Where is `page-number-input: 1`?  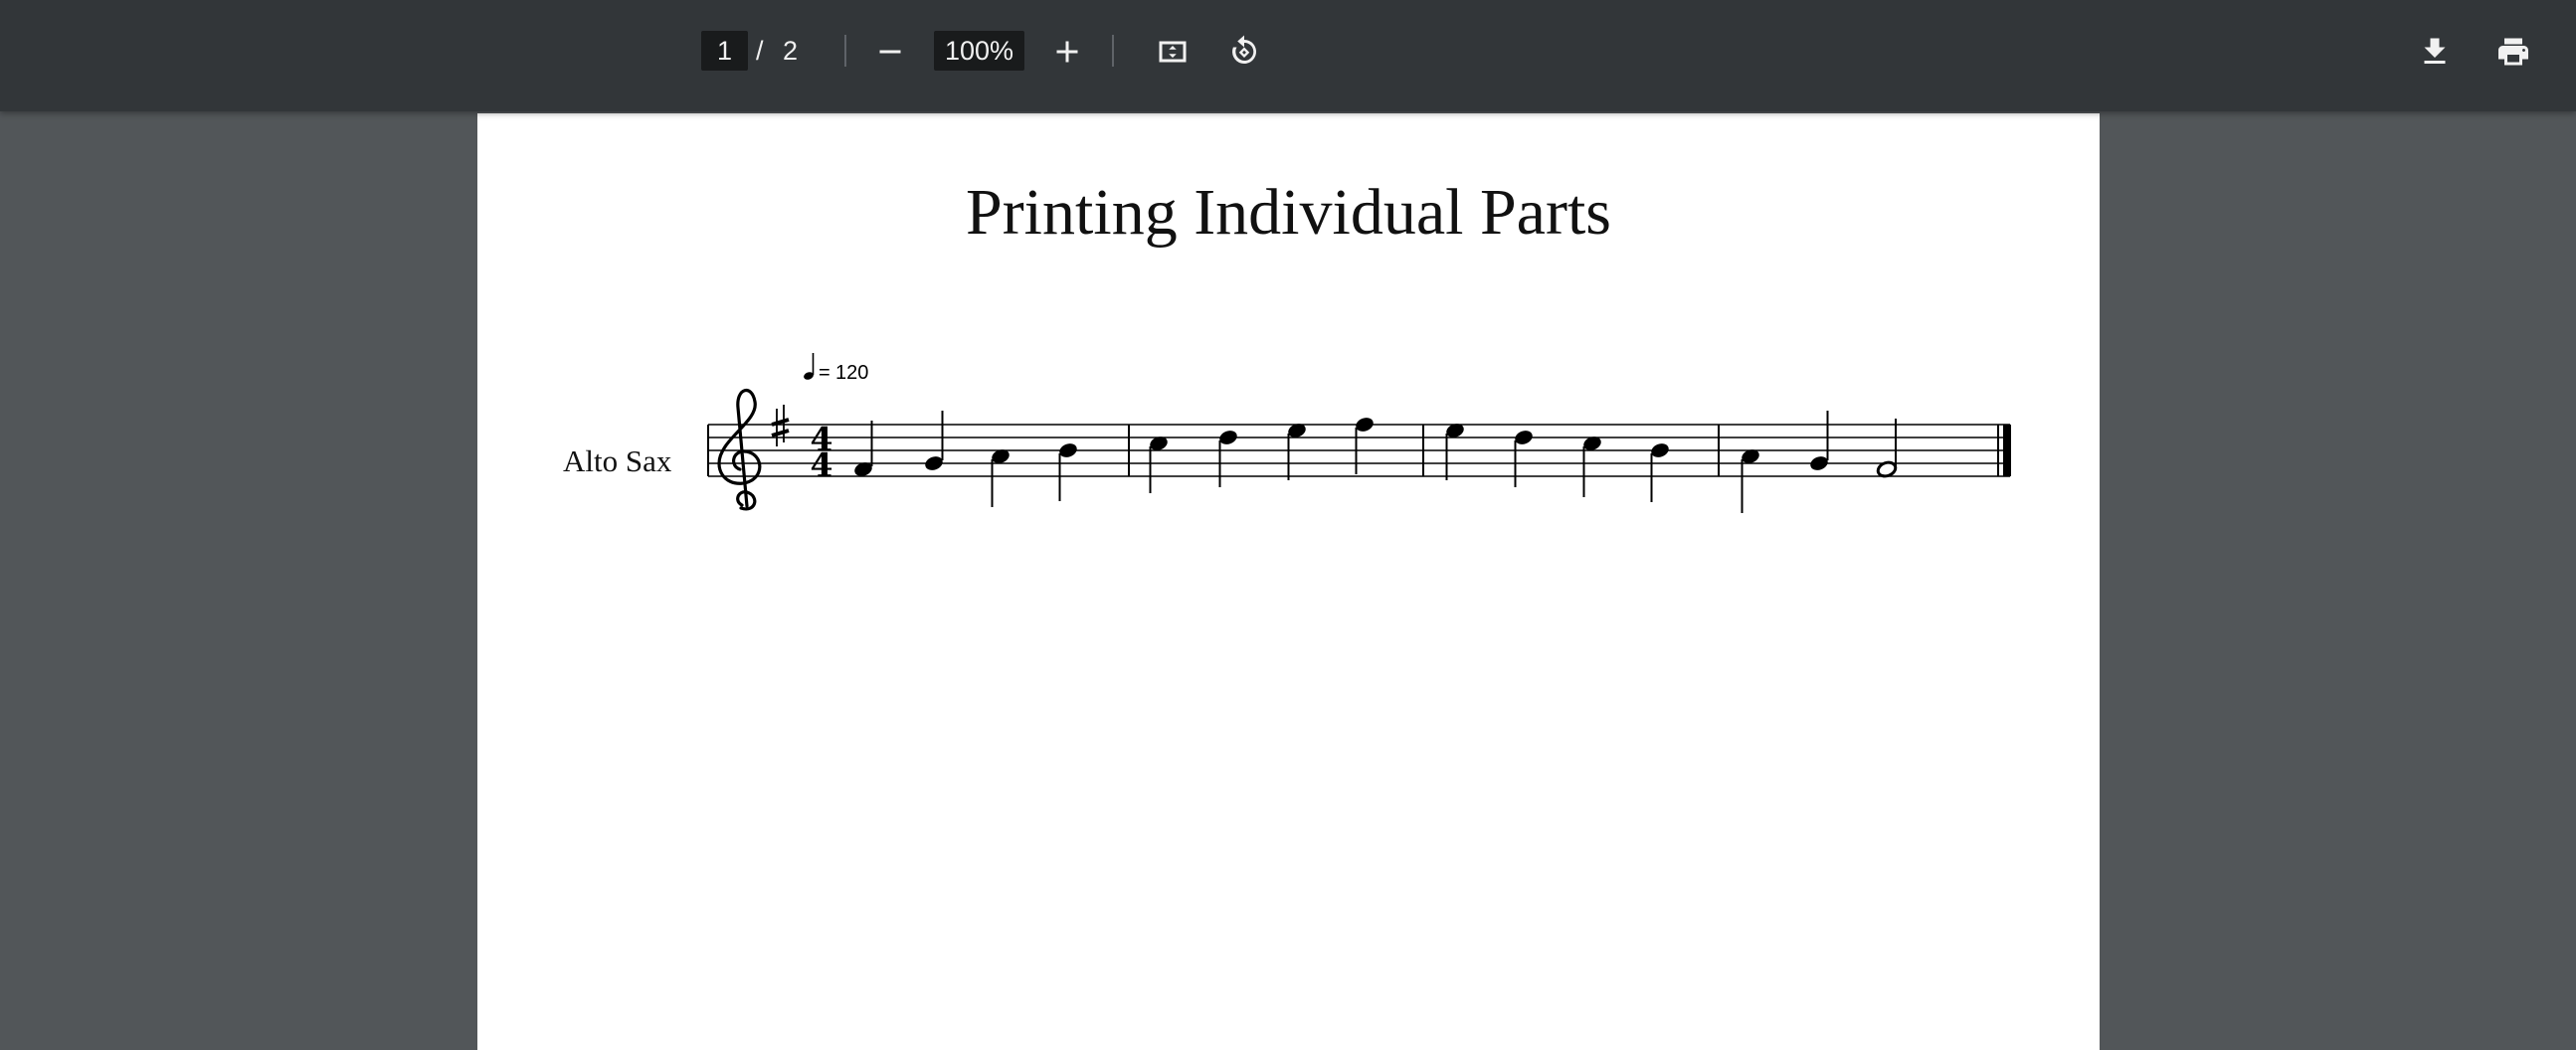
page-number-input: 1 is located at coordinates (724, 51).